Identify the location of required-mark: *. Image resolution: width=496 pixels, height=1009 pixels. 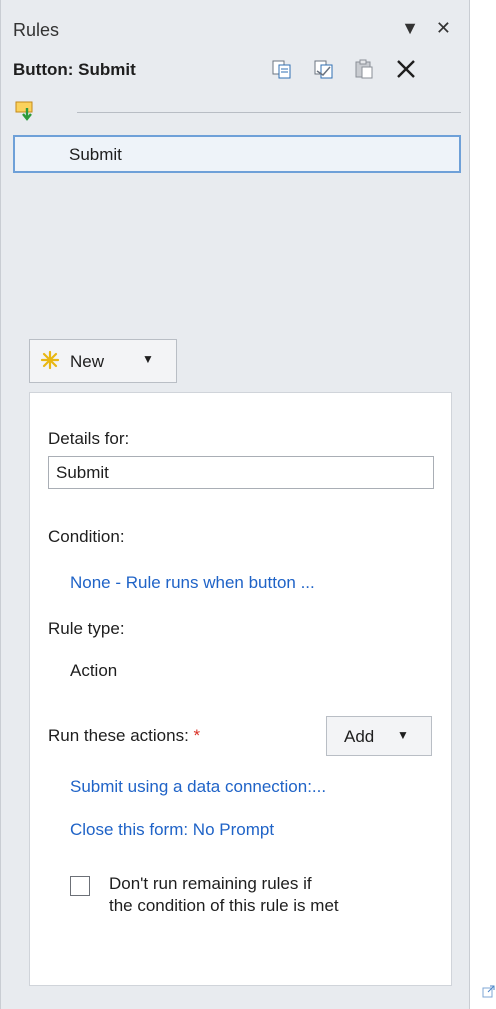
(197, 735).